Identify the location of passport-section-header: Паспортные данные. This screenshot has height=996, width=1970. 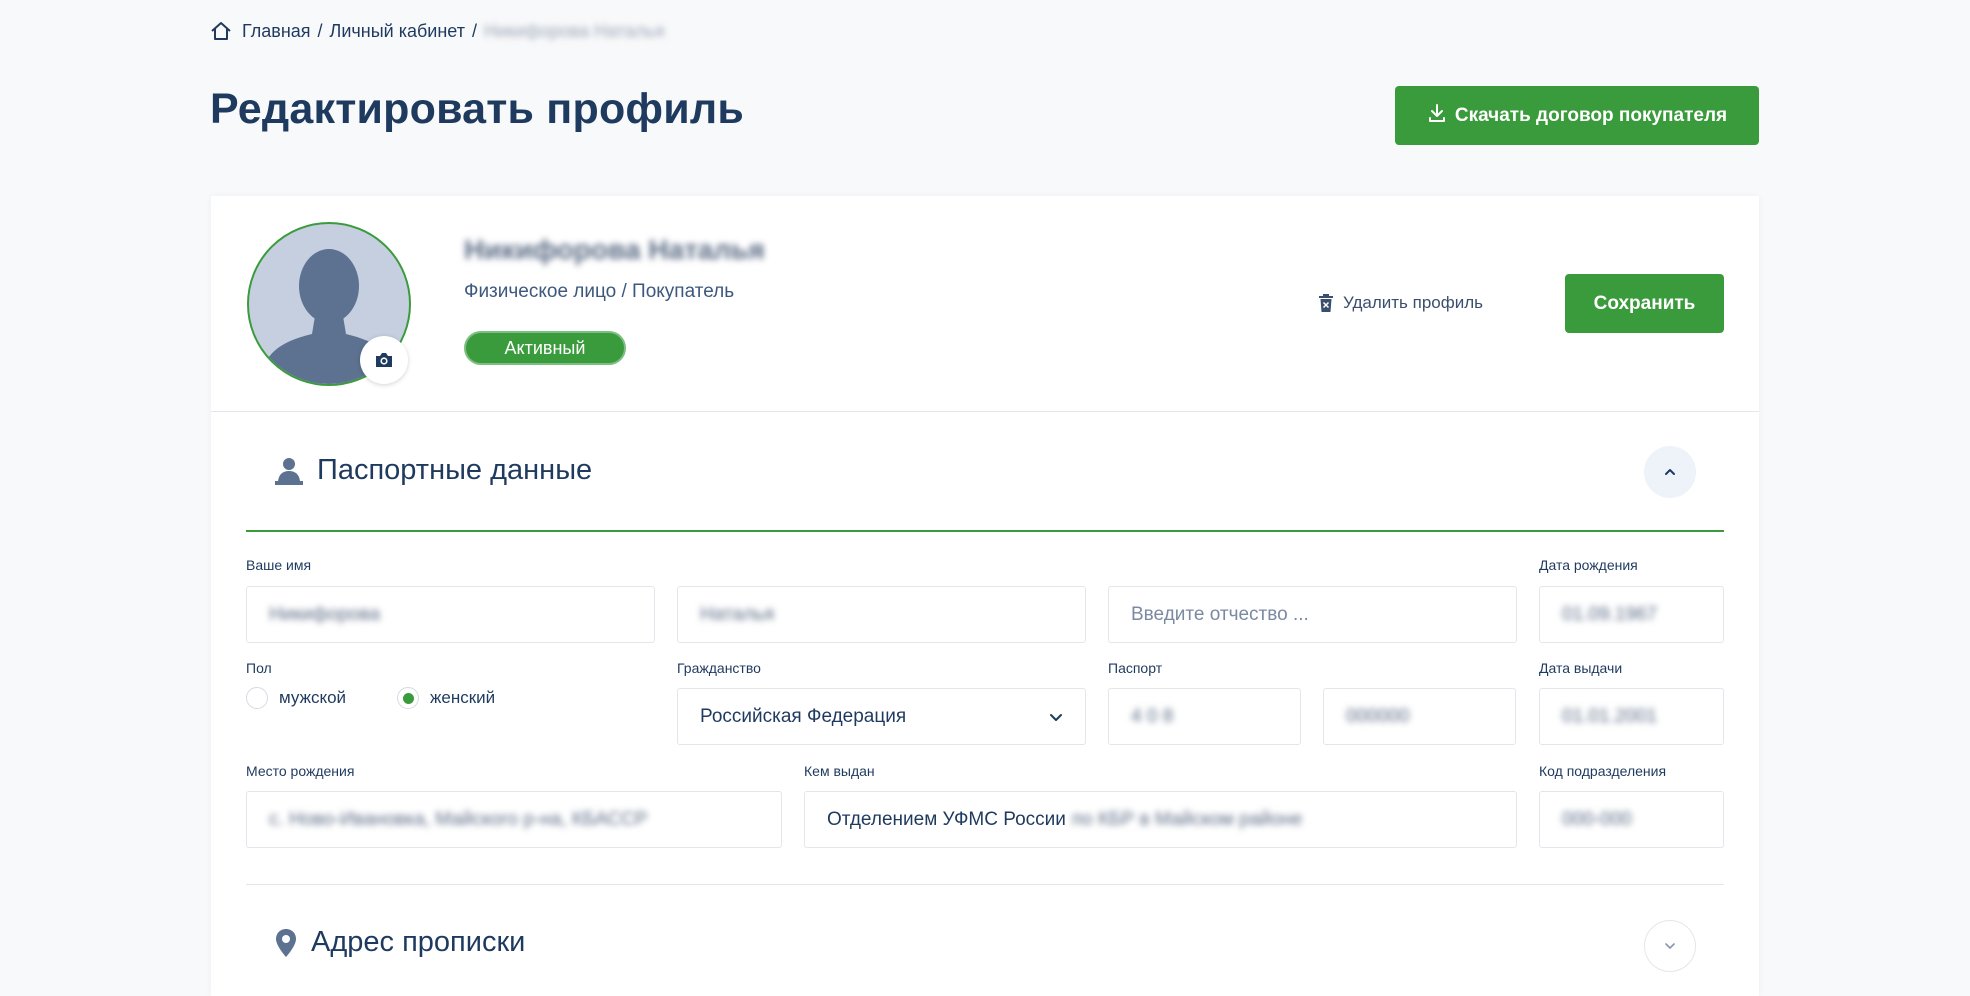
(433, 470).